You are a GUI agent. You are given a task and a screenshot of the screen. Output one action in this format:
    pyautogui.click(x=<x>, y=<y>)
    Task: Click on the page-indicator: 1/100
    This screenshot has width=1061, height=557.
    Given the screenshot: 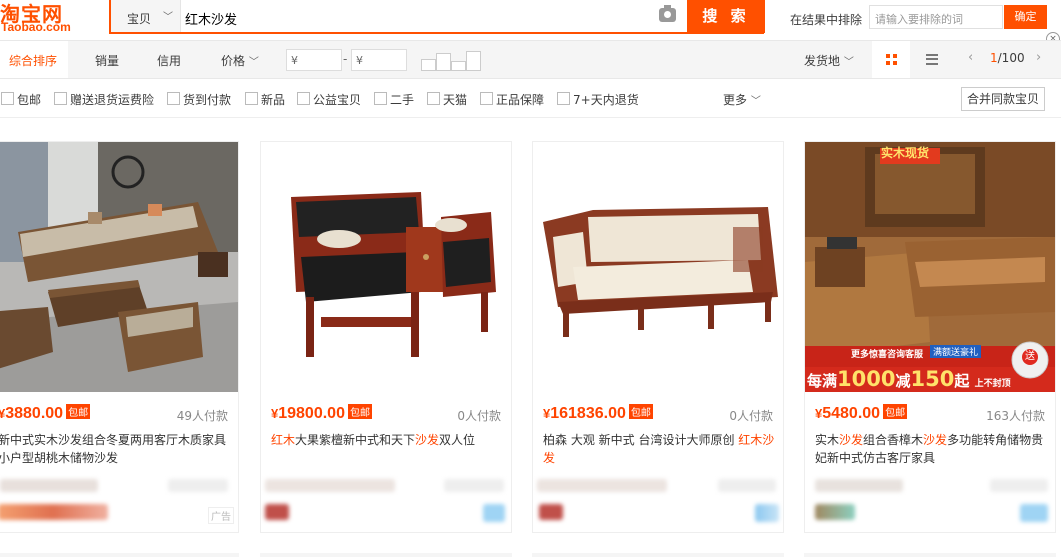 What is the action you would take?
    pyautogui.click(x=1007, y=58)
    